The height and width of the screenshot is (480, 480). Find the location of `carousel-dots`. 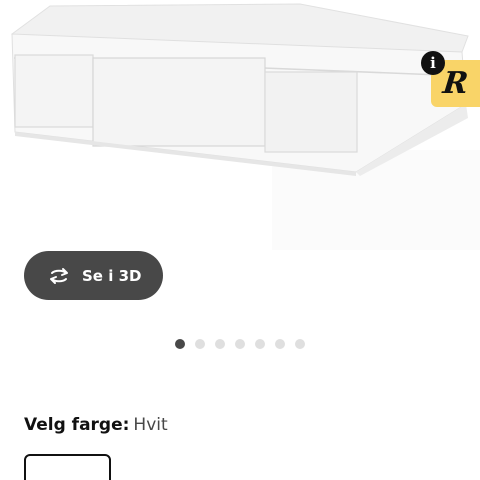

carousel-dots is located at coordinates (240, 344).